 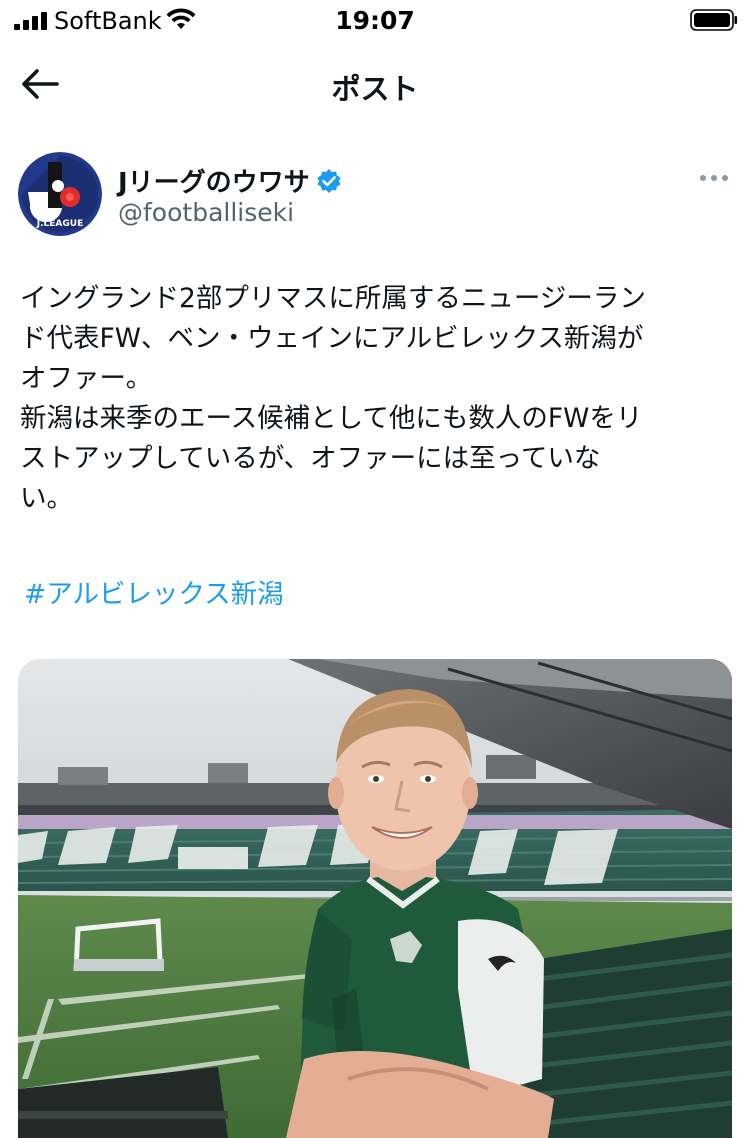 I want to click on battery-icon, so click(x=713, y=20).